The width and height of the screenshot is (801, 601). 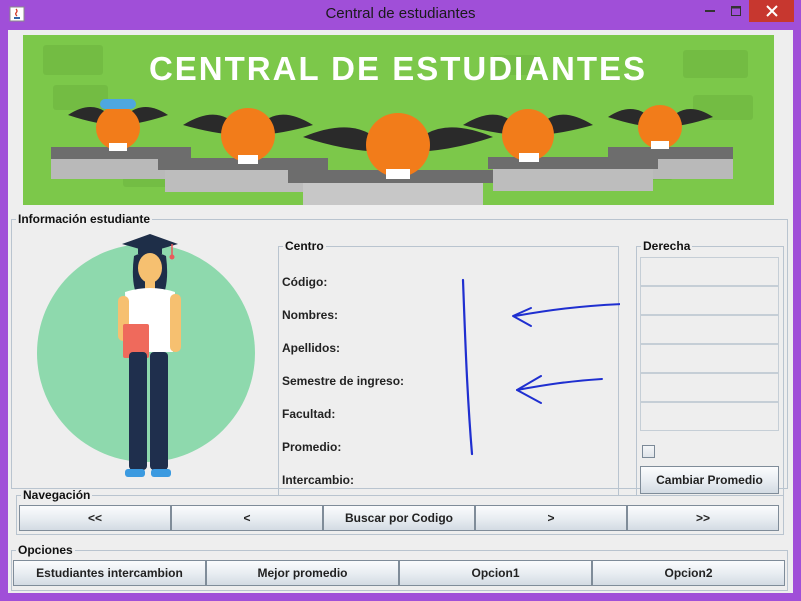 I want to click on right-panel-title: Derecha, so click(x=667, y=246).